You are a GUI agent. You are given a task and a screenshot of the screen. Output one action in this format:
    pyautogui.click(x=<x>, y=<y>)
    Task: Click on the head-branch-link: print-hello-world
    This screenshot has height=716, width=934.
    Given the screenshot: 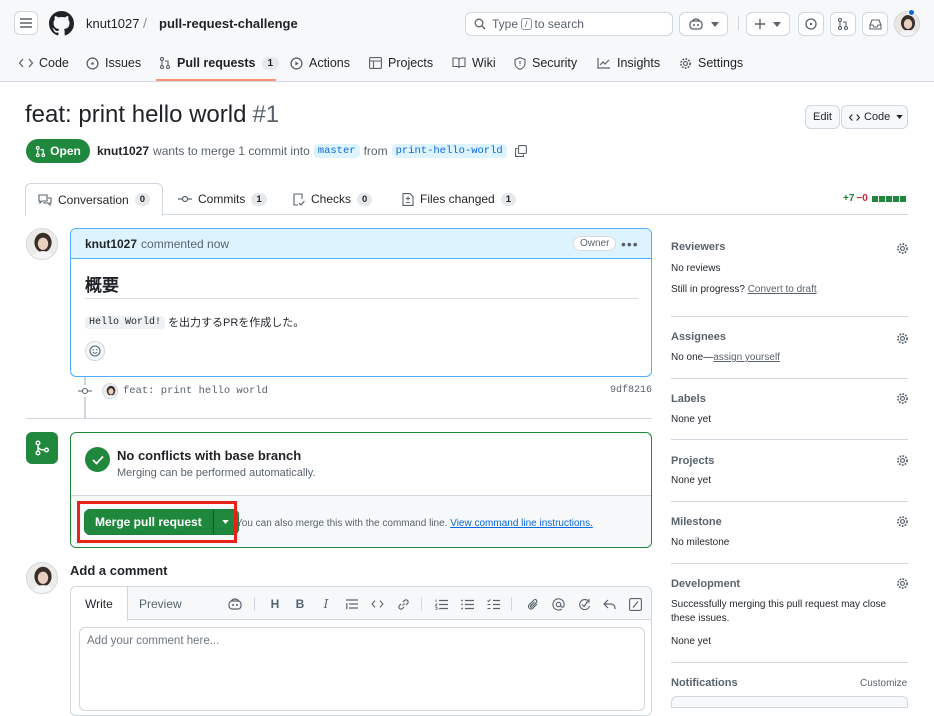 What is the action you would take?
    pyautogui.click(x=449, y=151)
    